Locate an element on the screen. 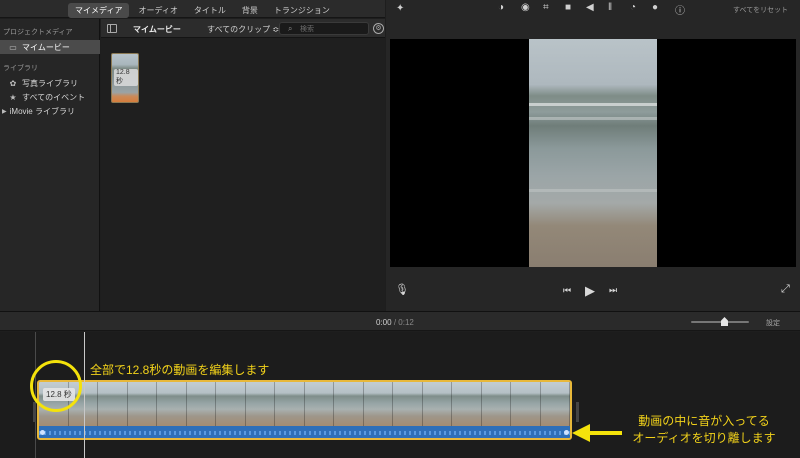 The height and width of the screenshot is (458, 800). timeline-header: 0:00 / 0:12 設定 is located at coordinates (400, 321).